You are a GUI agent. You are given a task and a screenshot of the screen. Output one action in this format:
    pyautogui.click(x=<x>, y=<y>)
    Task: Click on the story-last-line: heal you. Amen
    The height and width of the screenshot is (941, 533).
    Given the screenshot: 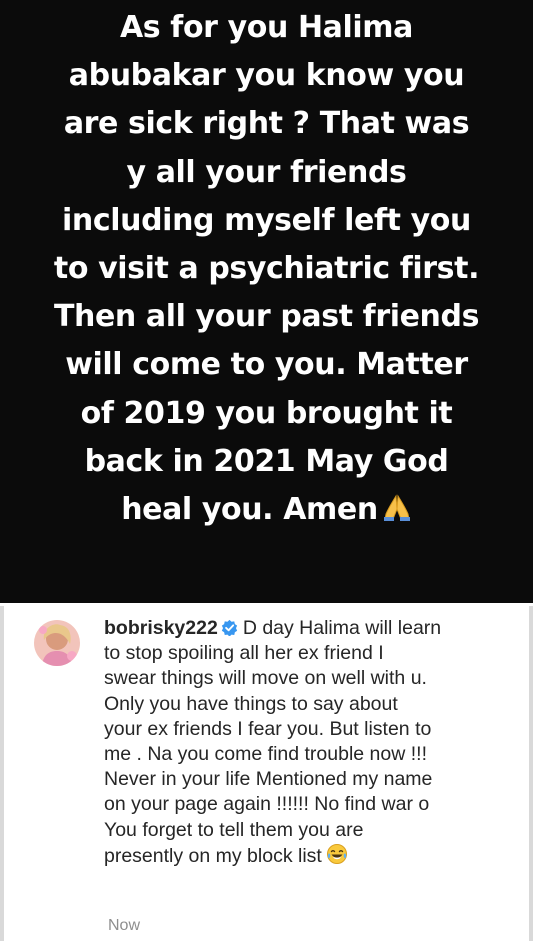 What is the action you would take?
    pyautogui.click(x=266, y=510)
    